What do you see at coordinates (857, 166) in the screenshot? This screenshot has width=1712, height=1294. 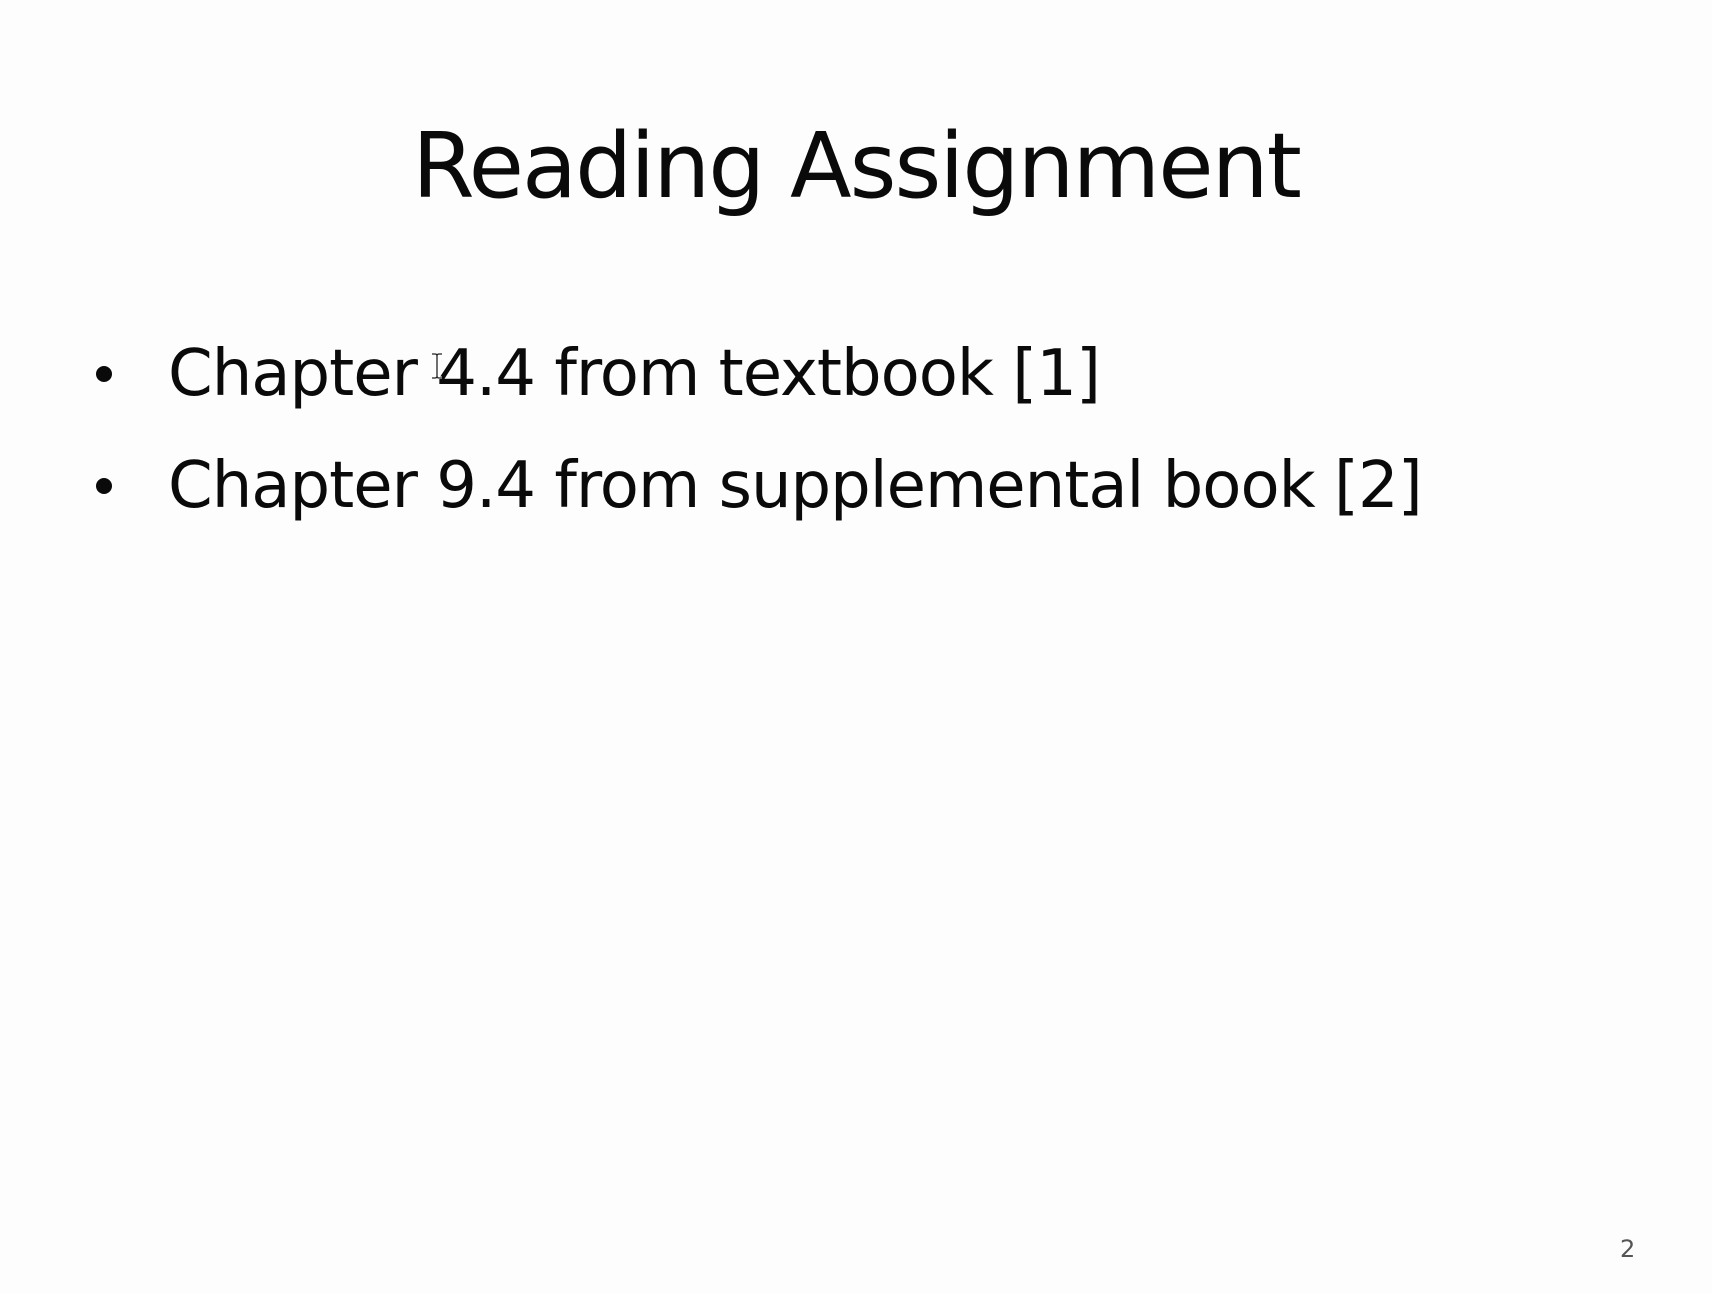 I see `slide-title: Reading Assignment` at bounding box center [857, 166].